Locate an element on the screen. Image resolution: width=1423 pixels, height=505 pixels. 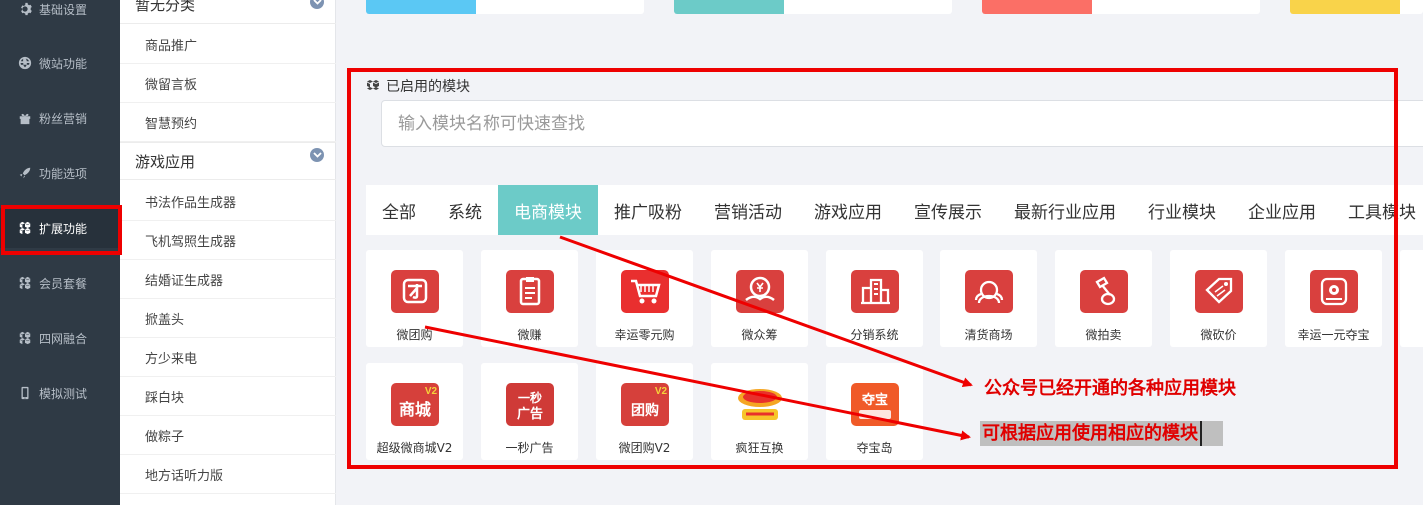
sub-item-label: 智慧预约 is located at coordinates (171, 124).